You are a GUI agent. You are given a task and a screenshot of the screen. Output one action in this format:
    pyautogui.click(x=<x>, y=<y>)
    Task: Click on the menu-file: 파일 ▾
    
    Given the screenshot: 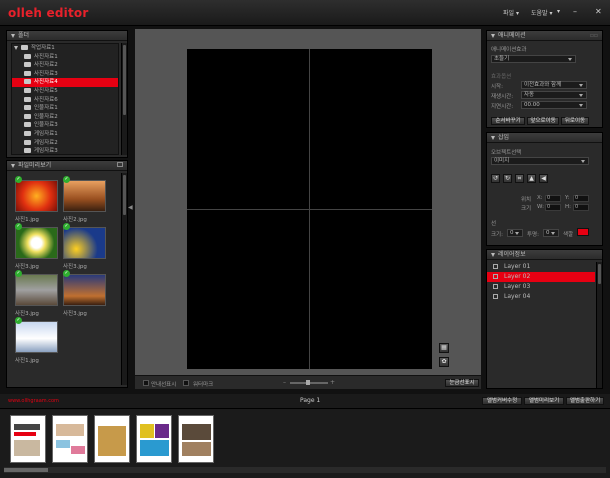 What is the action you would take?
    pyautogui.click(x=511, y=12)
    